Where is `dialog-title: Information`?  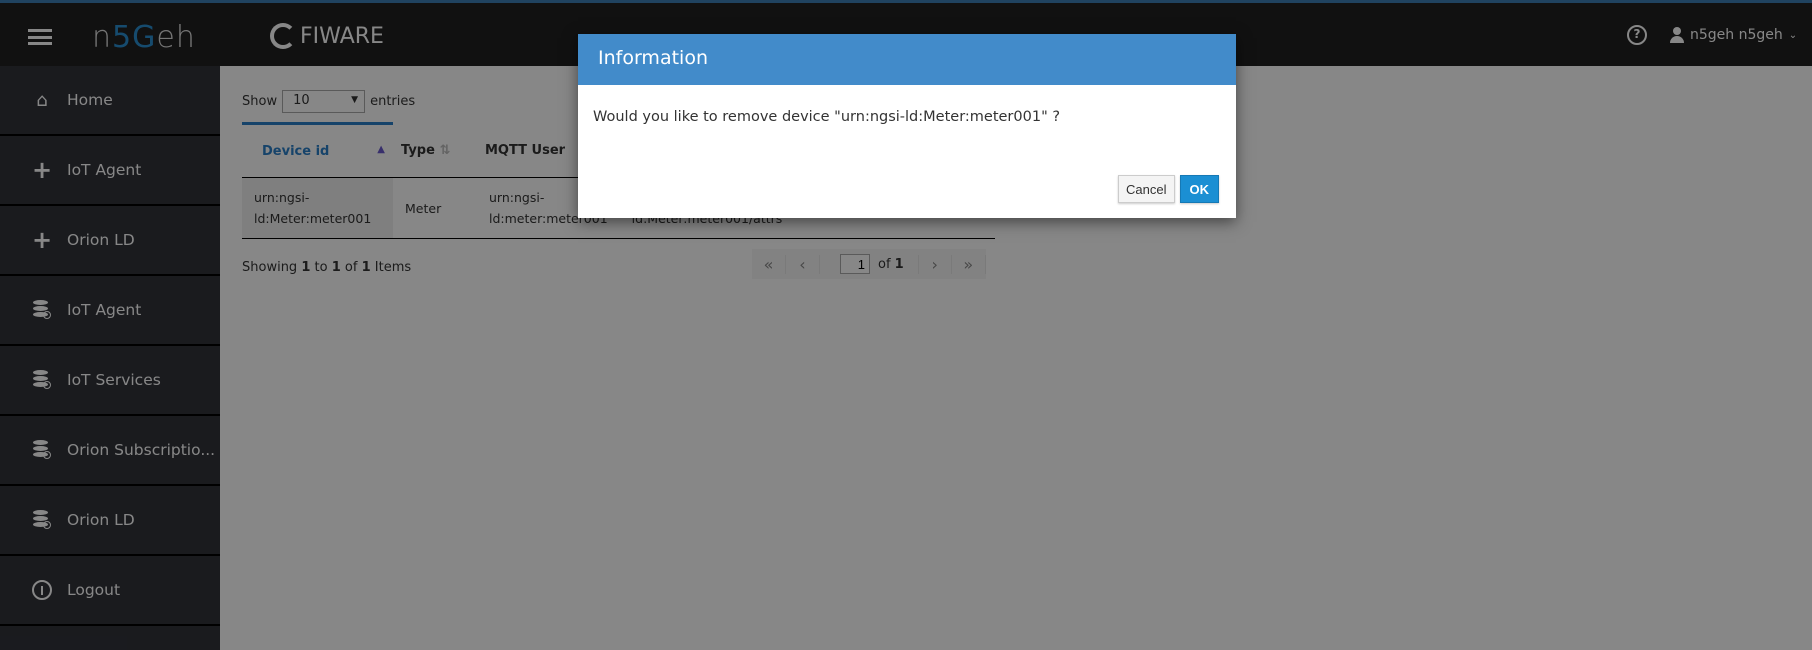 dialog-title: Information is located at coordinates (907, 59).